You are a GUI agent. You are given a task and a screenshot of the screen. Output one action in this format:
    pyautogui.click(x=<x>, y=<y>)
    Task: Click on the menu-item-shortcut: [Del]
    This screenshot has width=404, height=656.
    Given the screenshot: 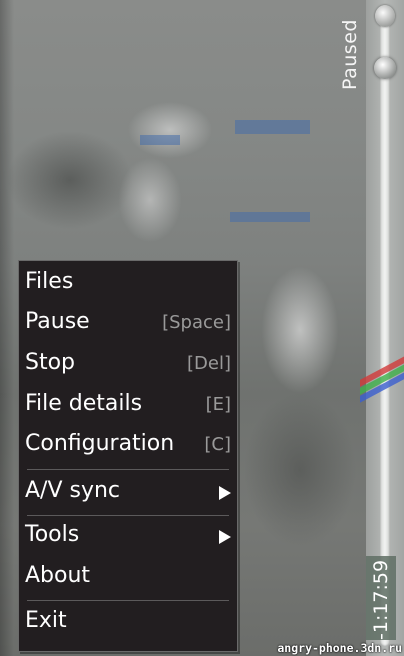 What is the action you would take?
    pyautogui.click(x=209, y=363)
    